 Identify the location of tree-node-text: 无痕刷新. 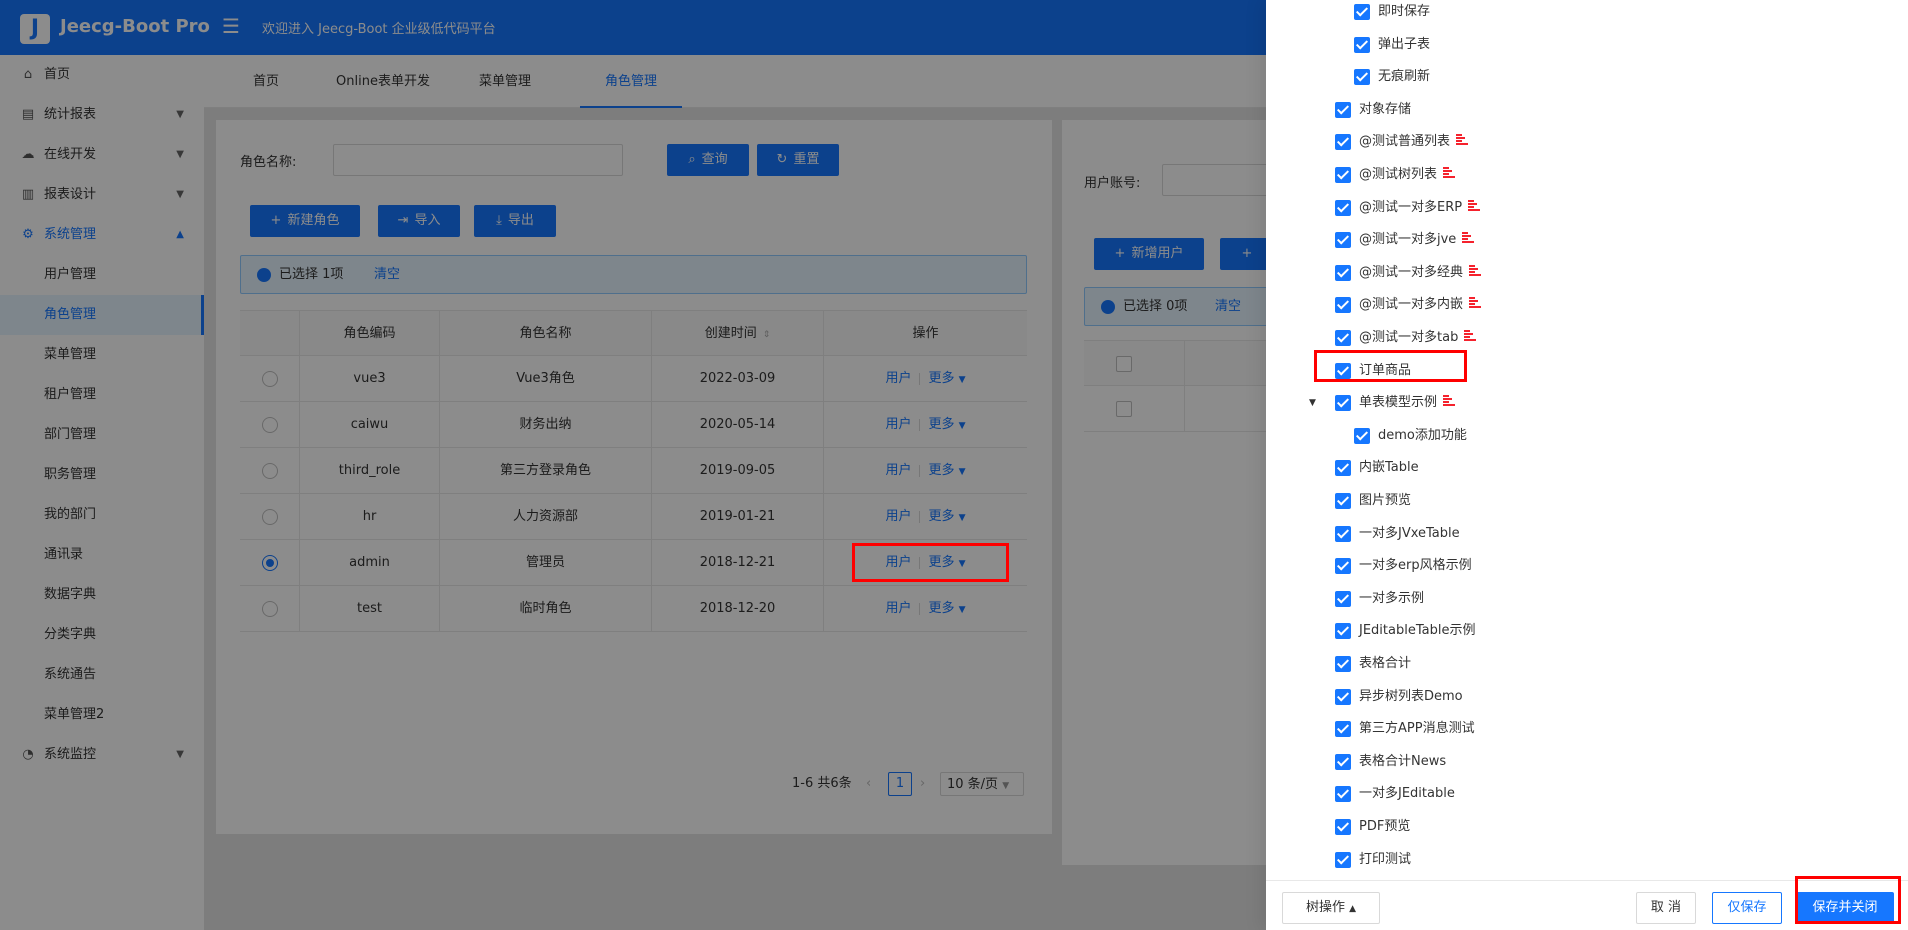
(1404, 76).